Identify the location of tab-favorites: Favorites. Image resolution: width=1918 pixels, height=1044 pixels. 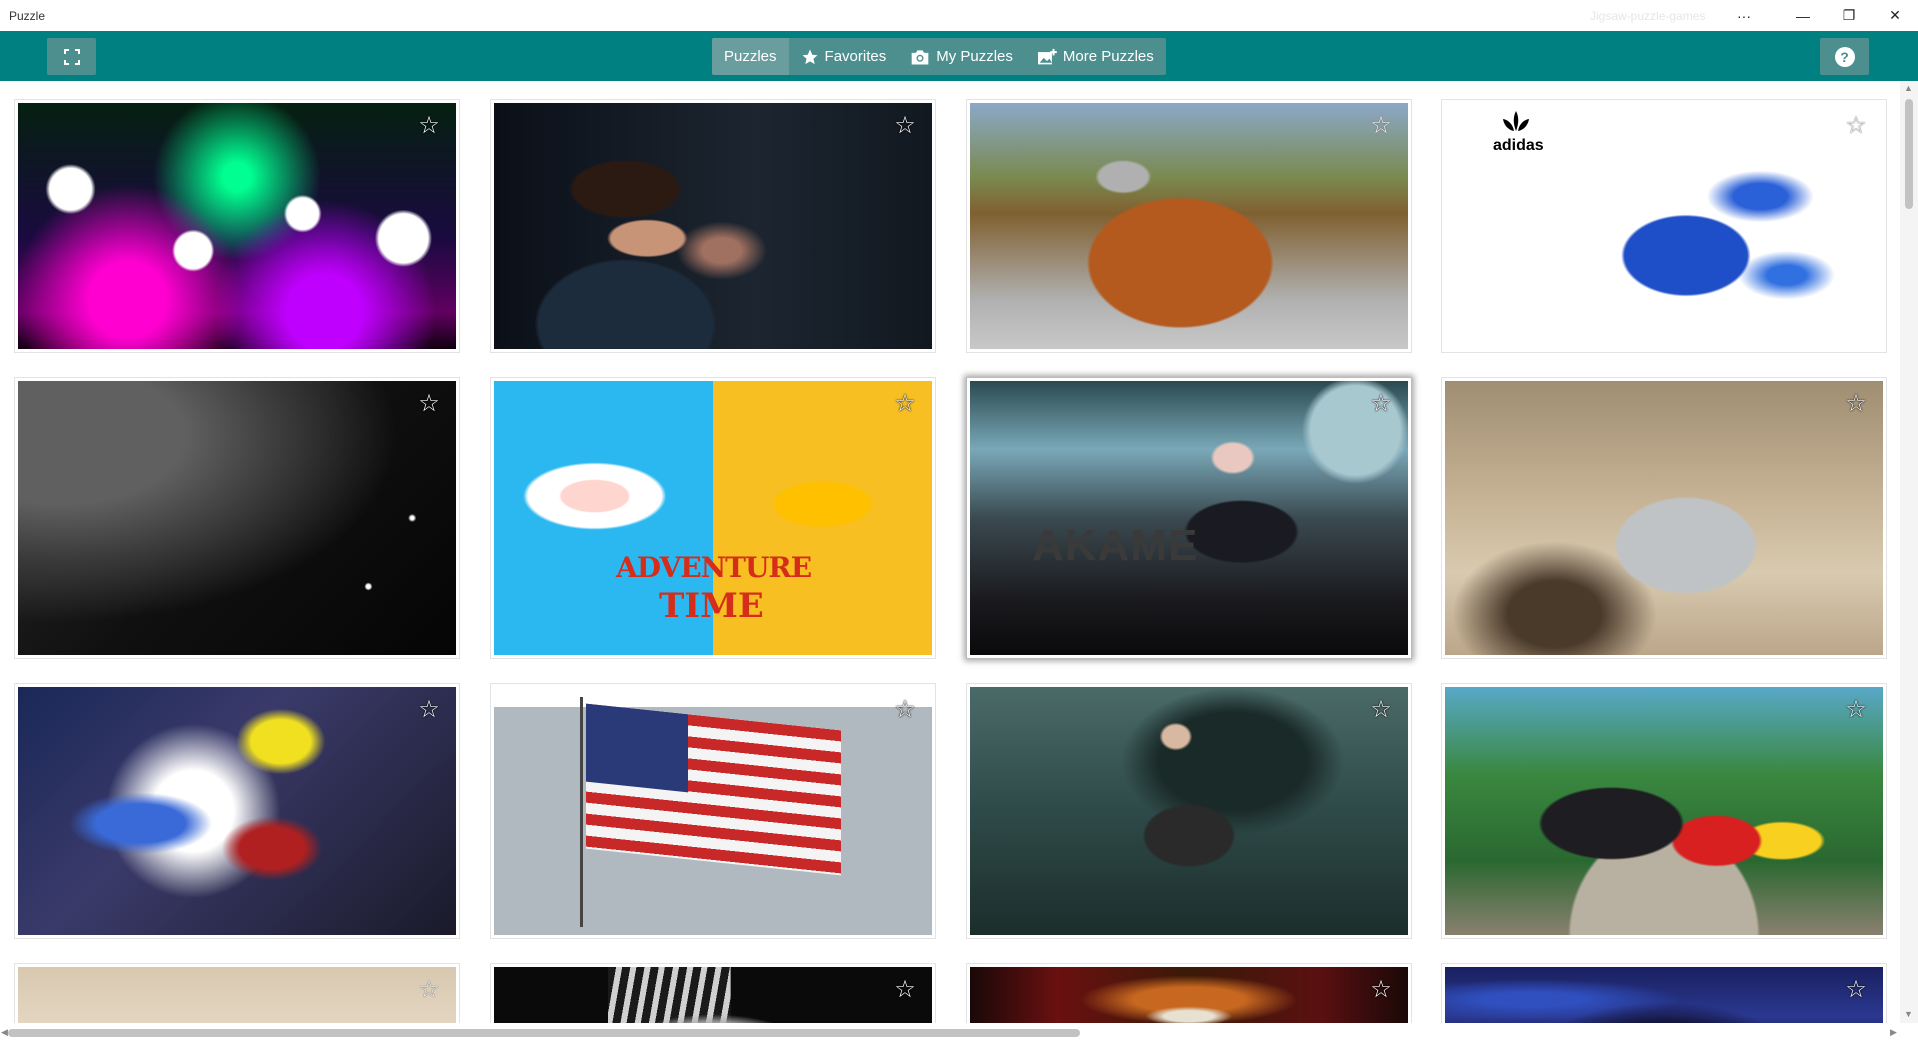
(844, 56).